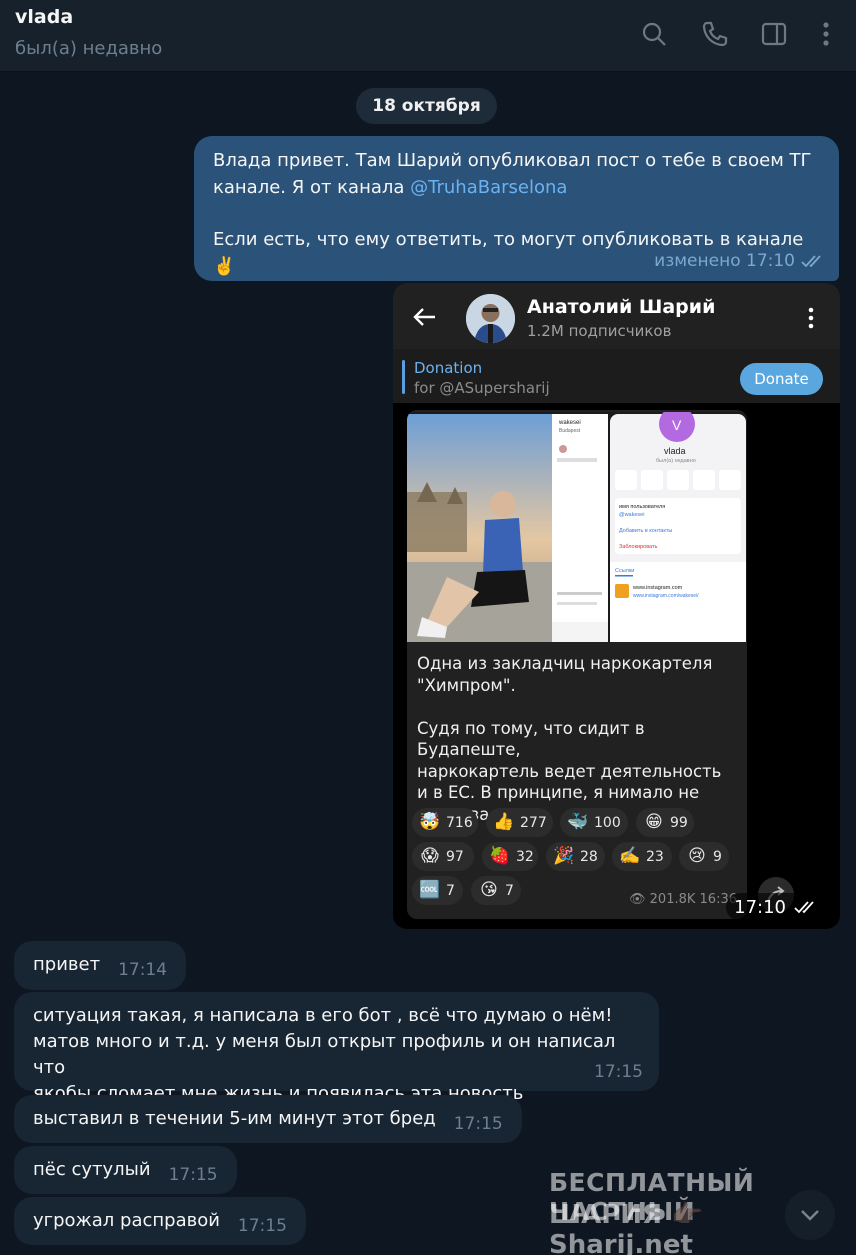  What do you see at coordinates (490, 318) in the screenshot?
I see `channel-avatar` at bounding box center [490, 318].